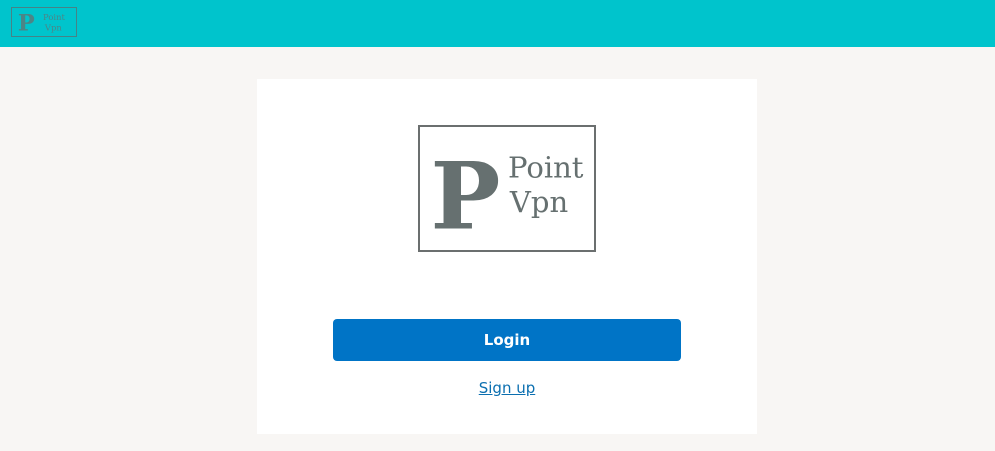 The image size is (995, 451). I want to click on header-logo: P Point Vpn, so click(44, 22).